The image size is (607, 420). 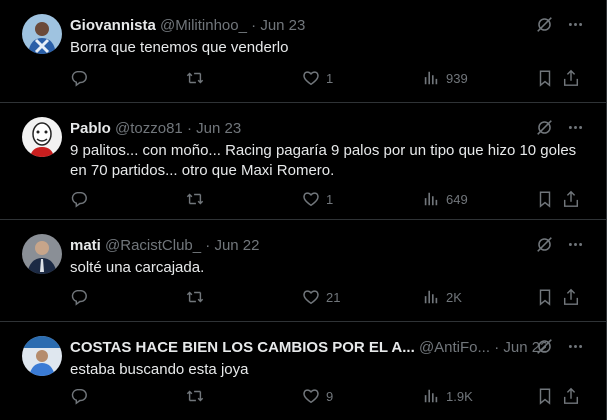 I want to click on like-count: 21, so click(x=333, y=297).